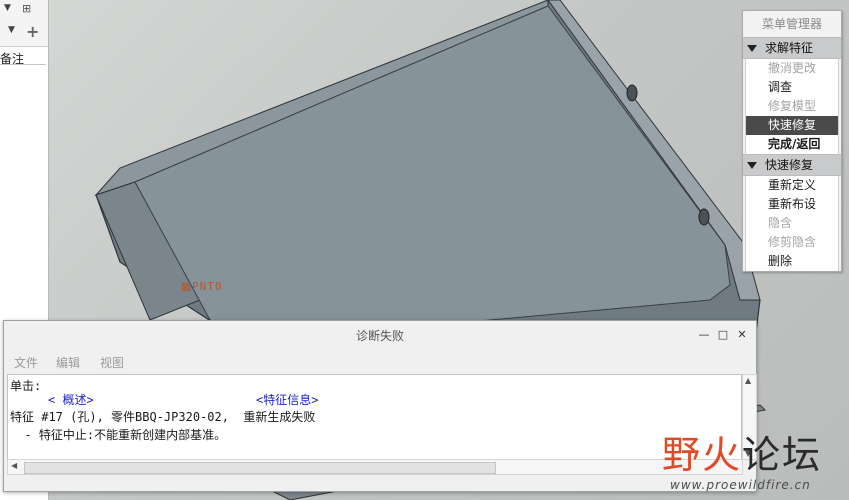 The width and height of the screenshot is (849, 500). Describe the element at coordinates (14, 465) in the screenshot. I see `scroll-left-icon: ◀` at that location.